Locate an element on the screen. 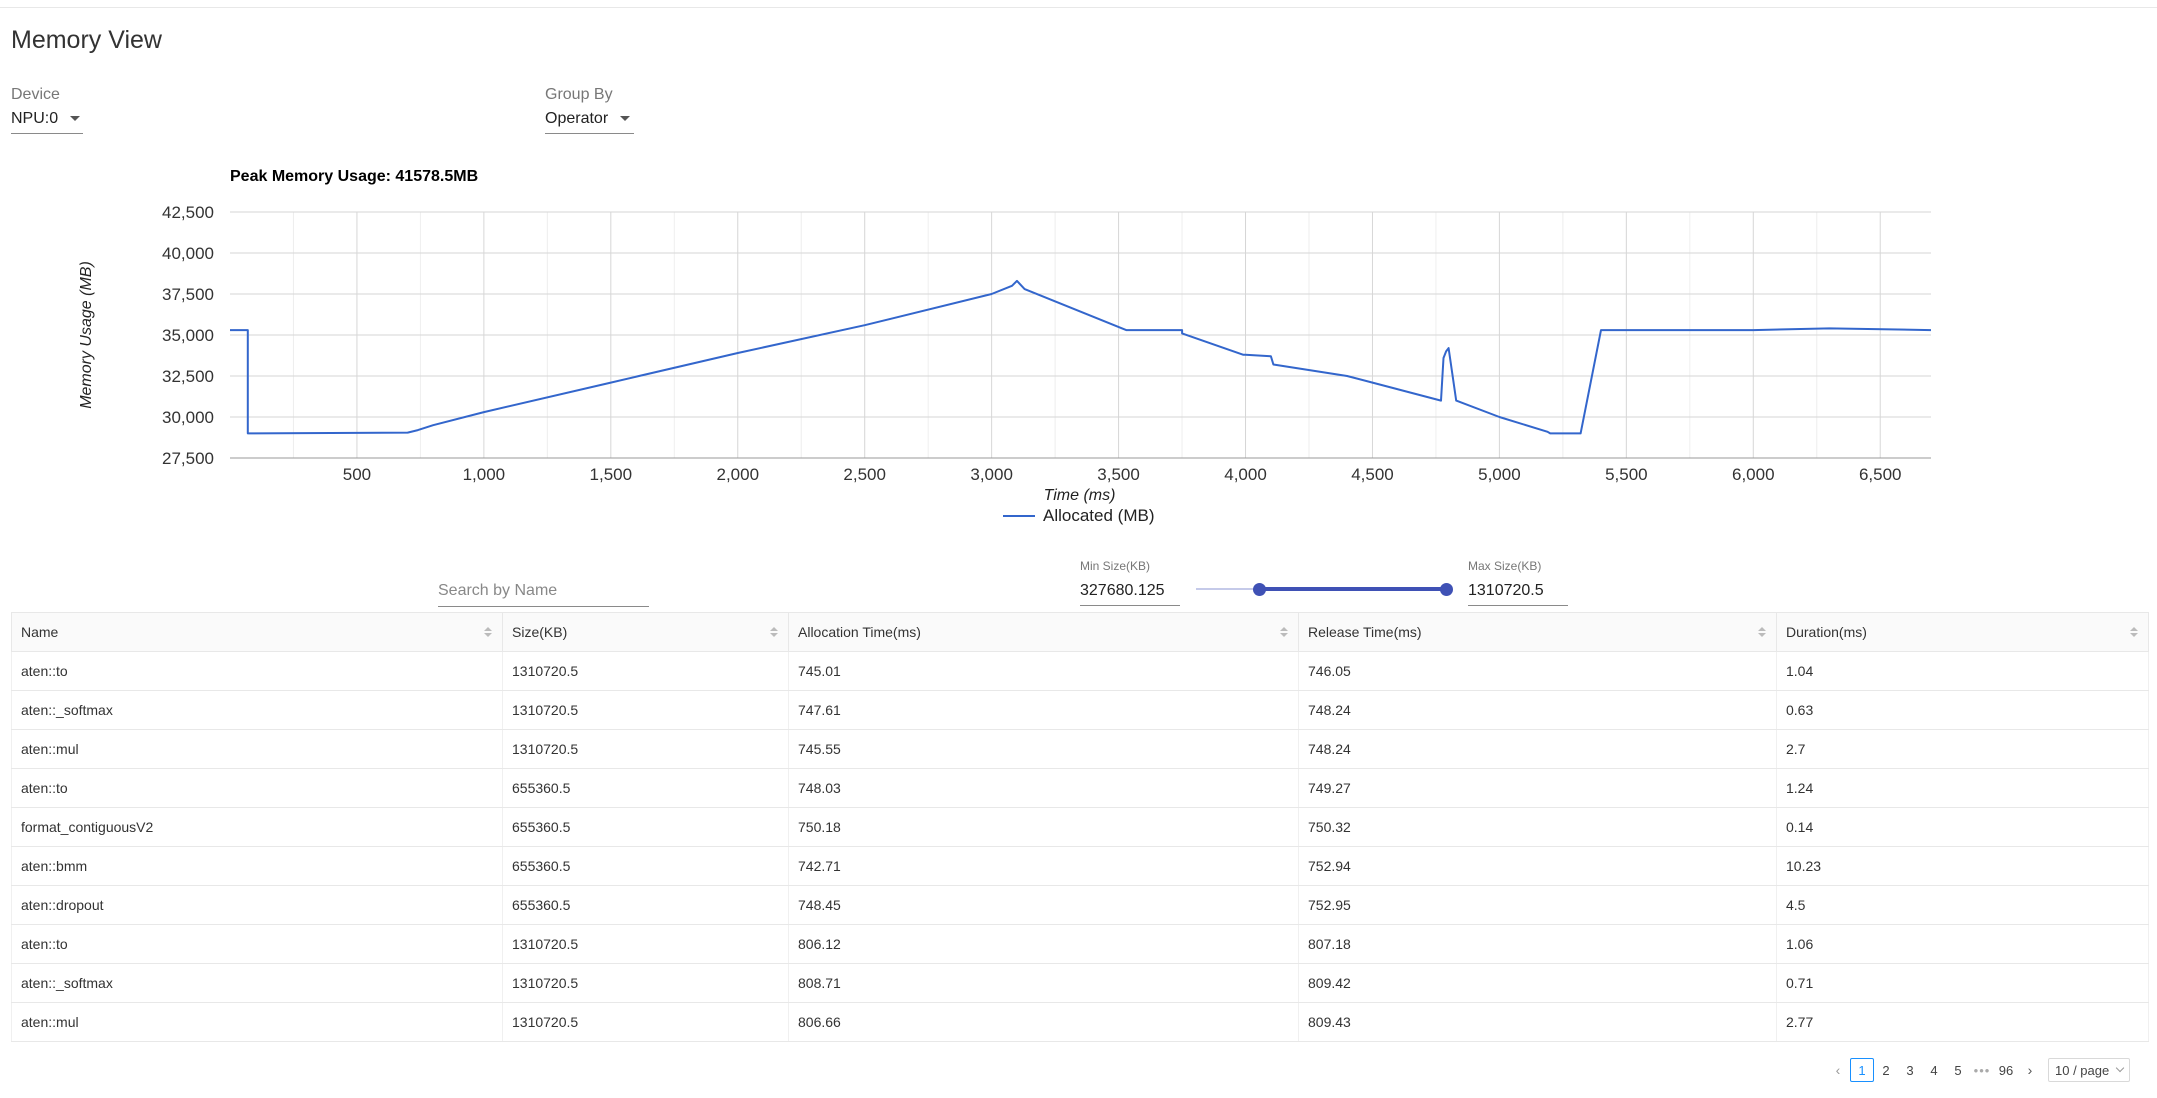 This screenshot has height=1098, width=2157. column-header-duration: Duration(ms) is located at coordinates (1962, 632).